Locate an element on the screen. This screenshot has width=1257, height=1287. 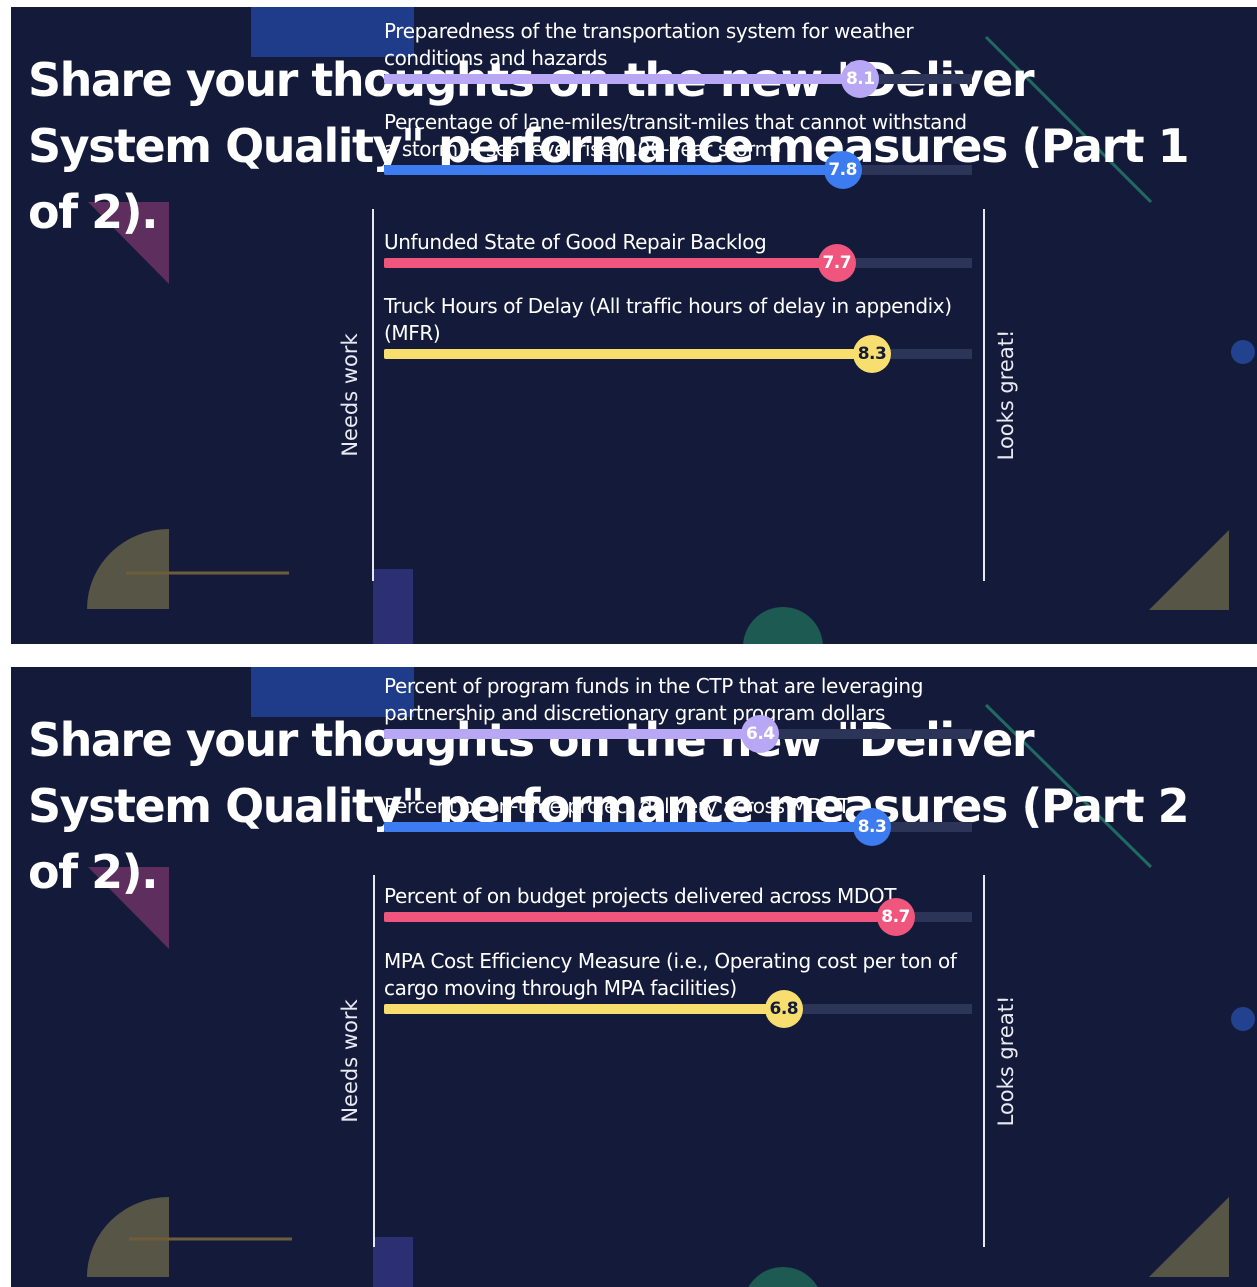
rating-value-badge: 6.8 is located at coordinates (783, 1009).